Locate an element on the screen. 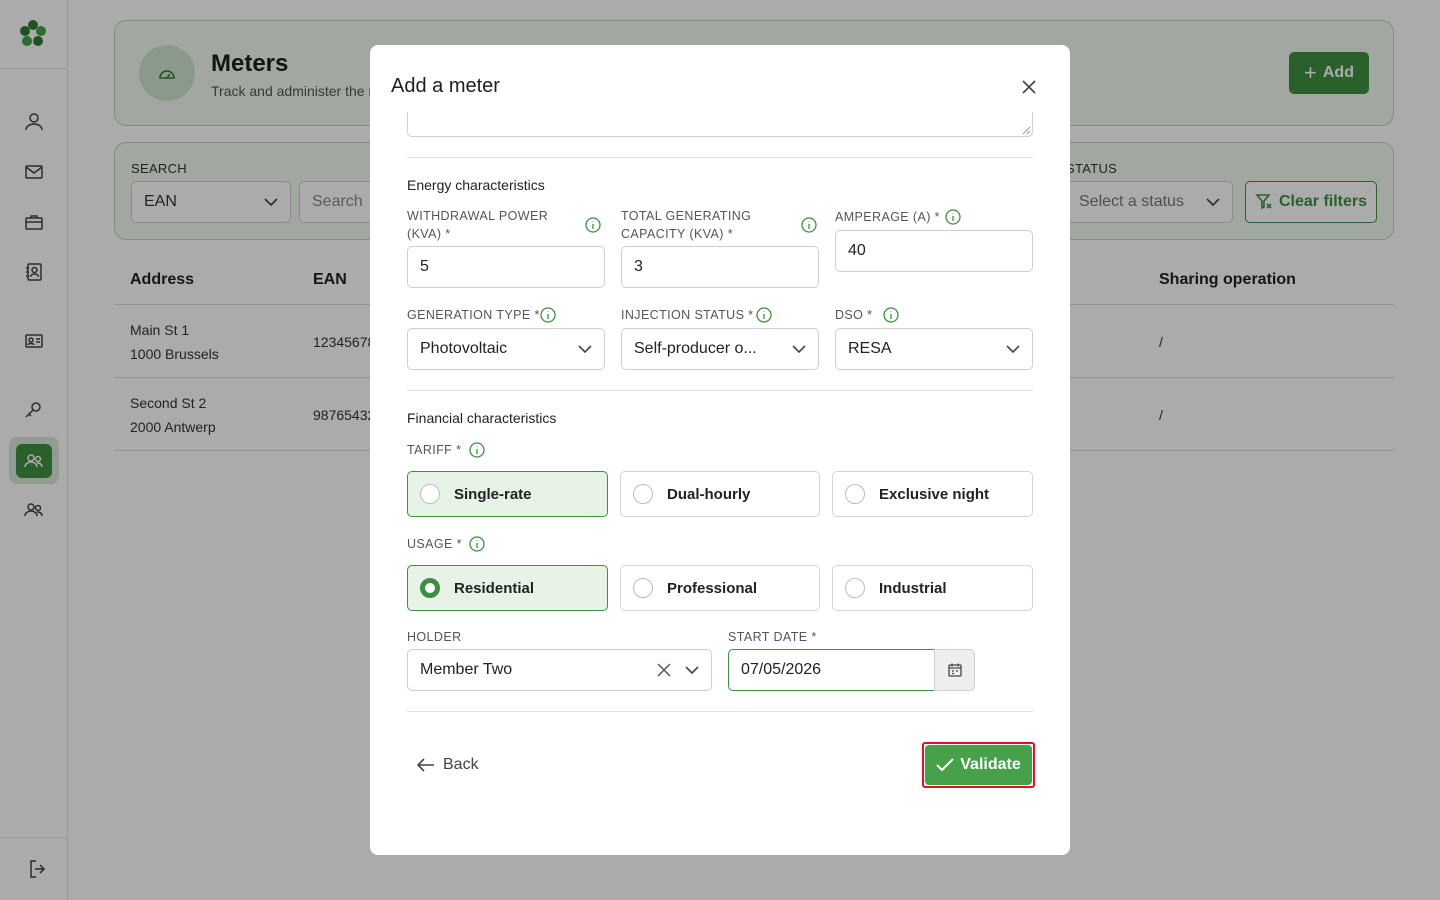  clear-icon is located at coordinates (664, 670).